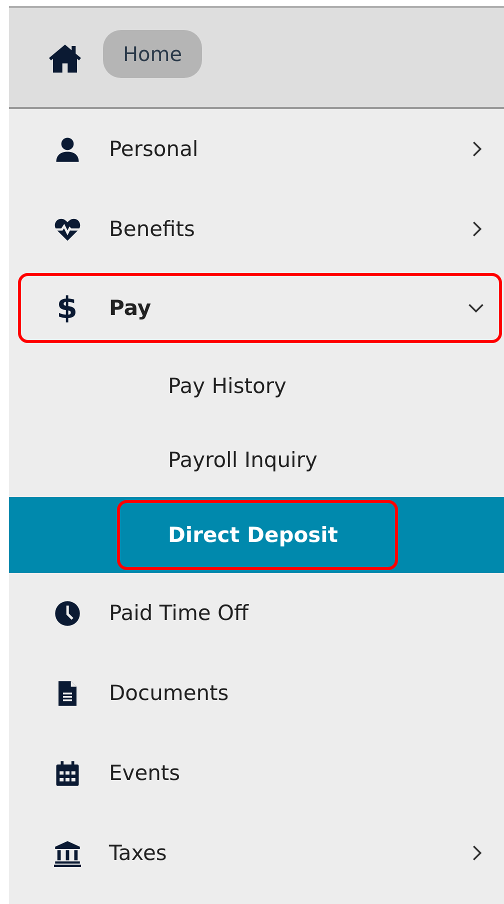  I want to click on nav-item: Events, so click(256, 773).